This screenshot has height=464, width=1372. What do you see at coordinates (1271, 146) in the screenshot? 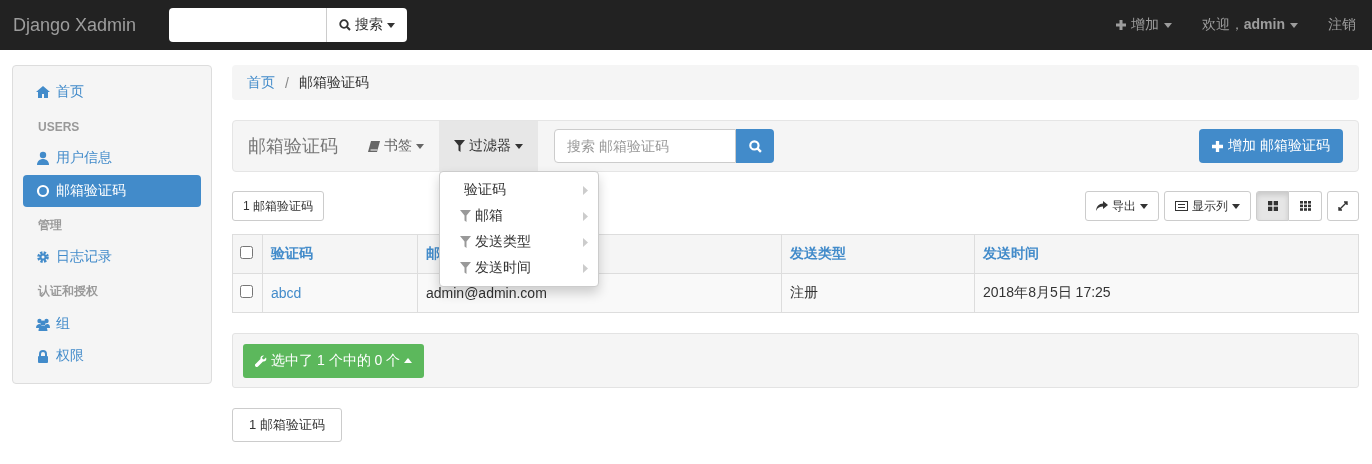
I see `add-button: 增加 邮箱验证码` at bounding box center [1271, 146].